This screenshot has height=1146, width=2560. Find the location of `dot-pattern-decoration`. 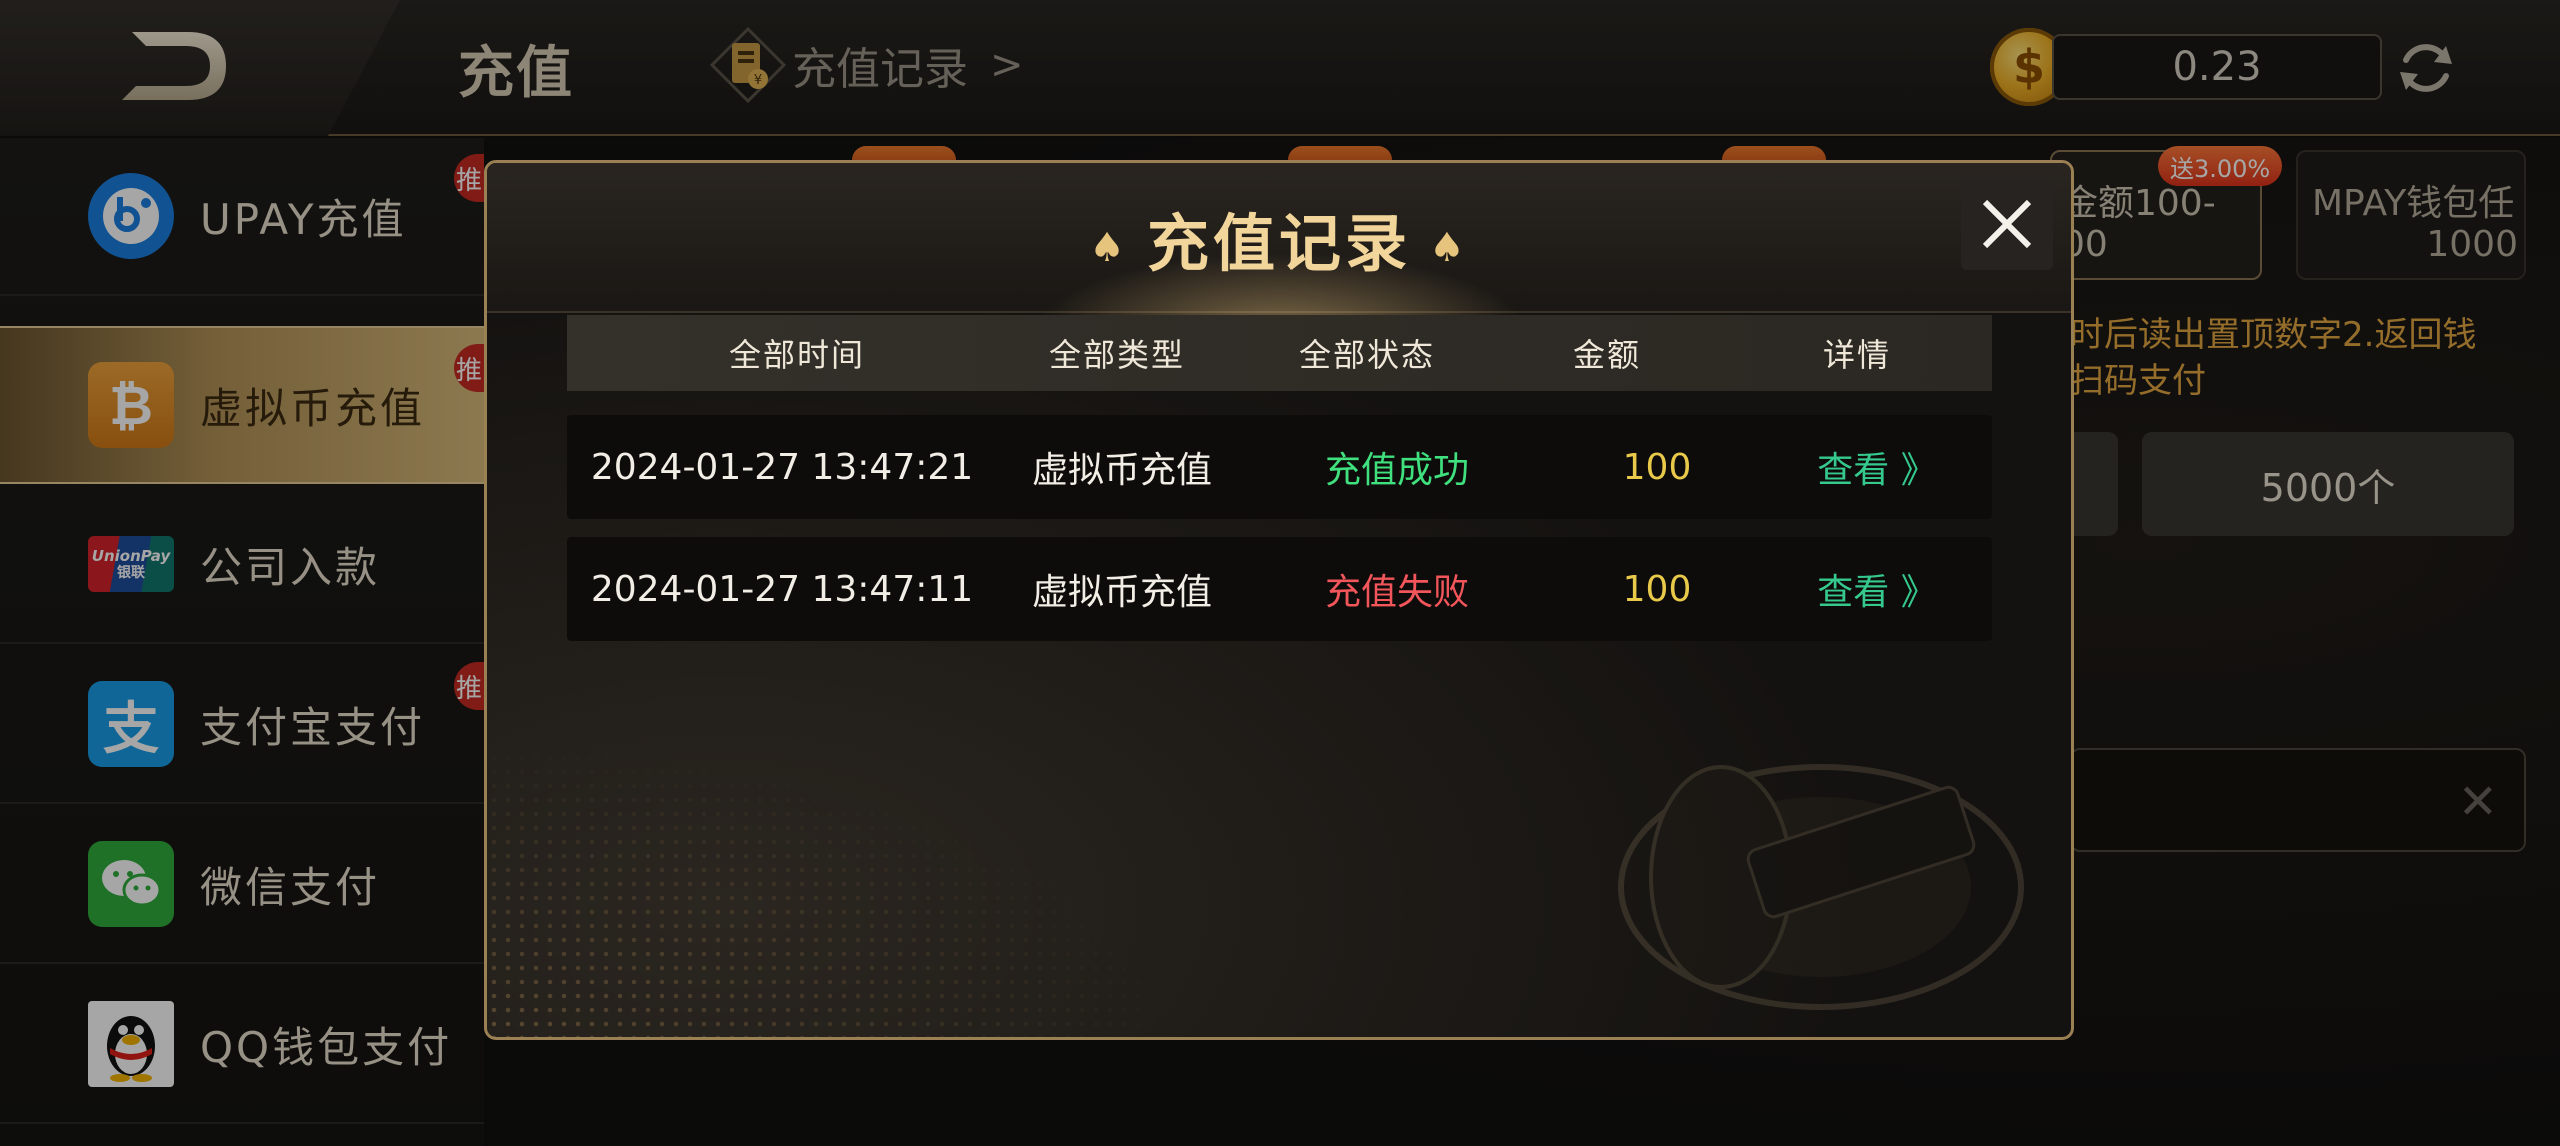

dot-pattern-decoration is located at coordinates (837, 887).